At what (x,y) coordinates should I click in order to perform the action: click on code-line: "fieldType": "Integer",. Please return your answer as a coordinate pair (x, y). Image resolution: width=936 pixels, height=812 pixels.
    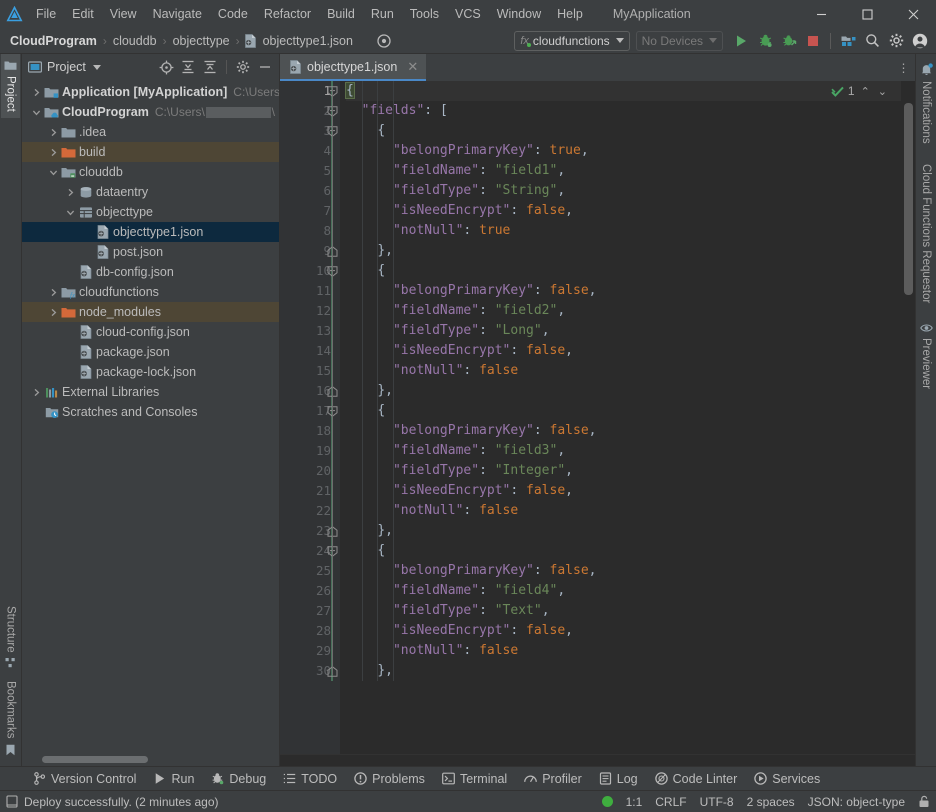
    Looking at the image, I should click on (623, 471).